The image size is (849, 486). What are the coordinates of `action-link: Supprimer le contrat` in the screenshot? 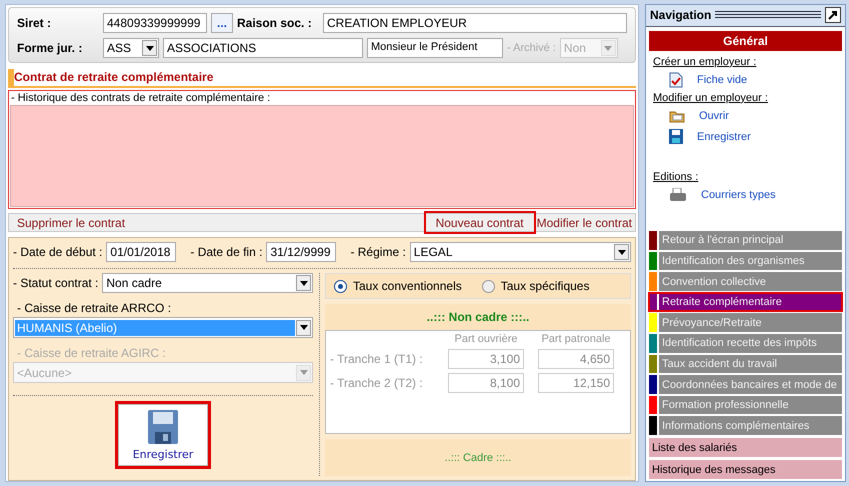 It's located at (217, 222).